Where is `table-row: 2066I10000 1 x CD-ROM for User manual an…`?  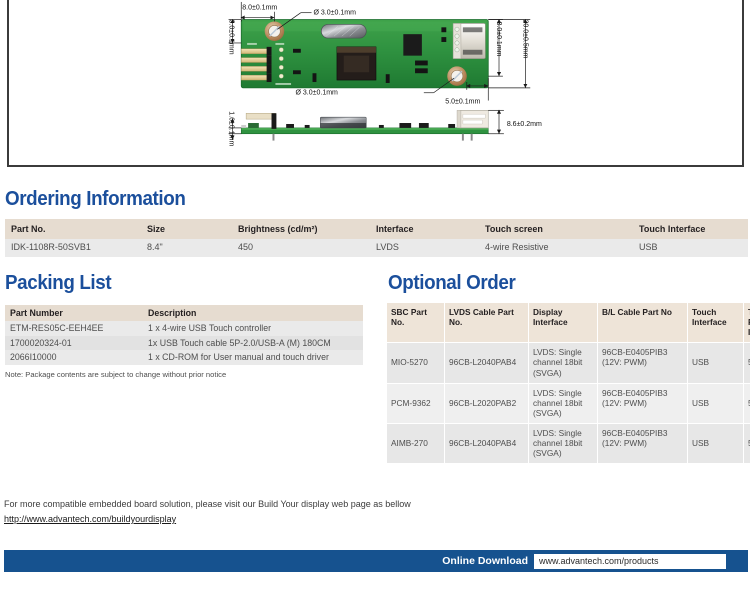 table-row: 2066I10000 1 x CD-ROM for User manual an… is located at coordinates (184, 357).